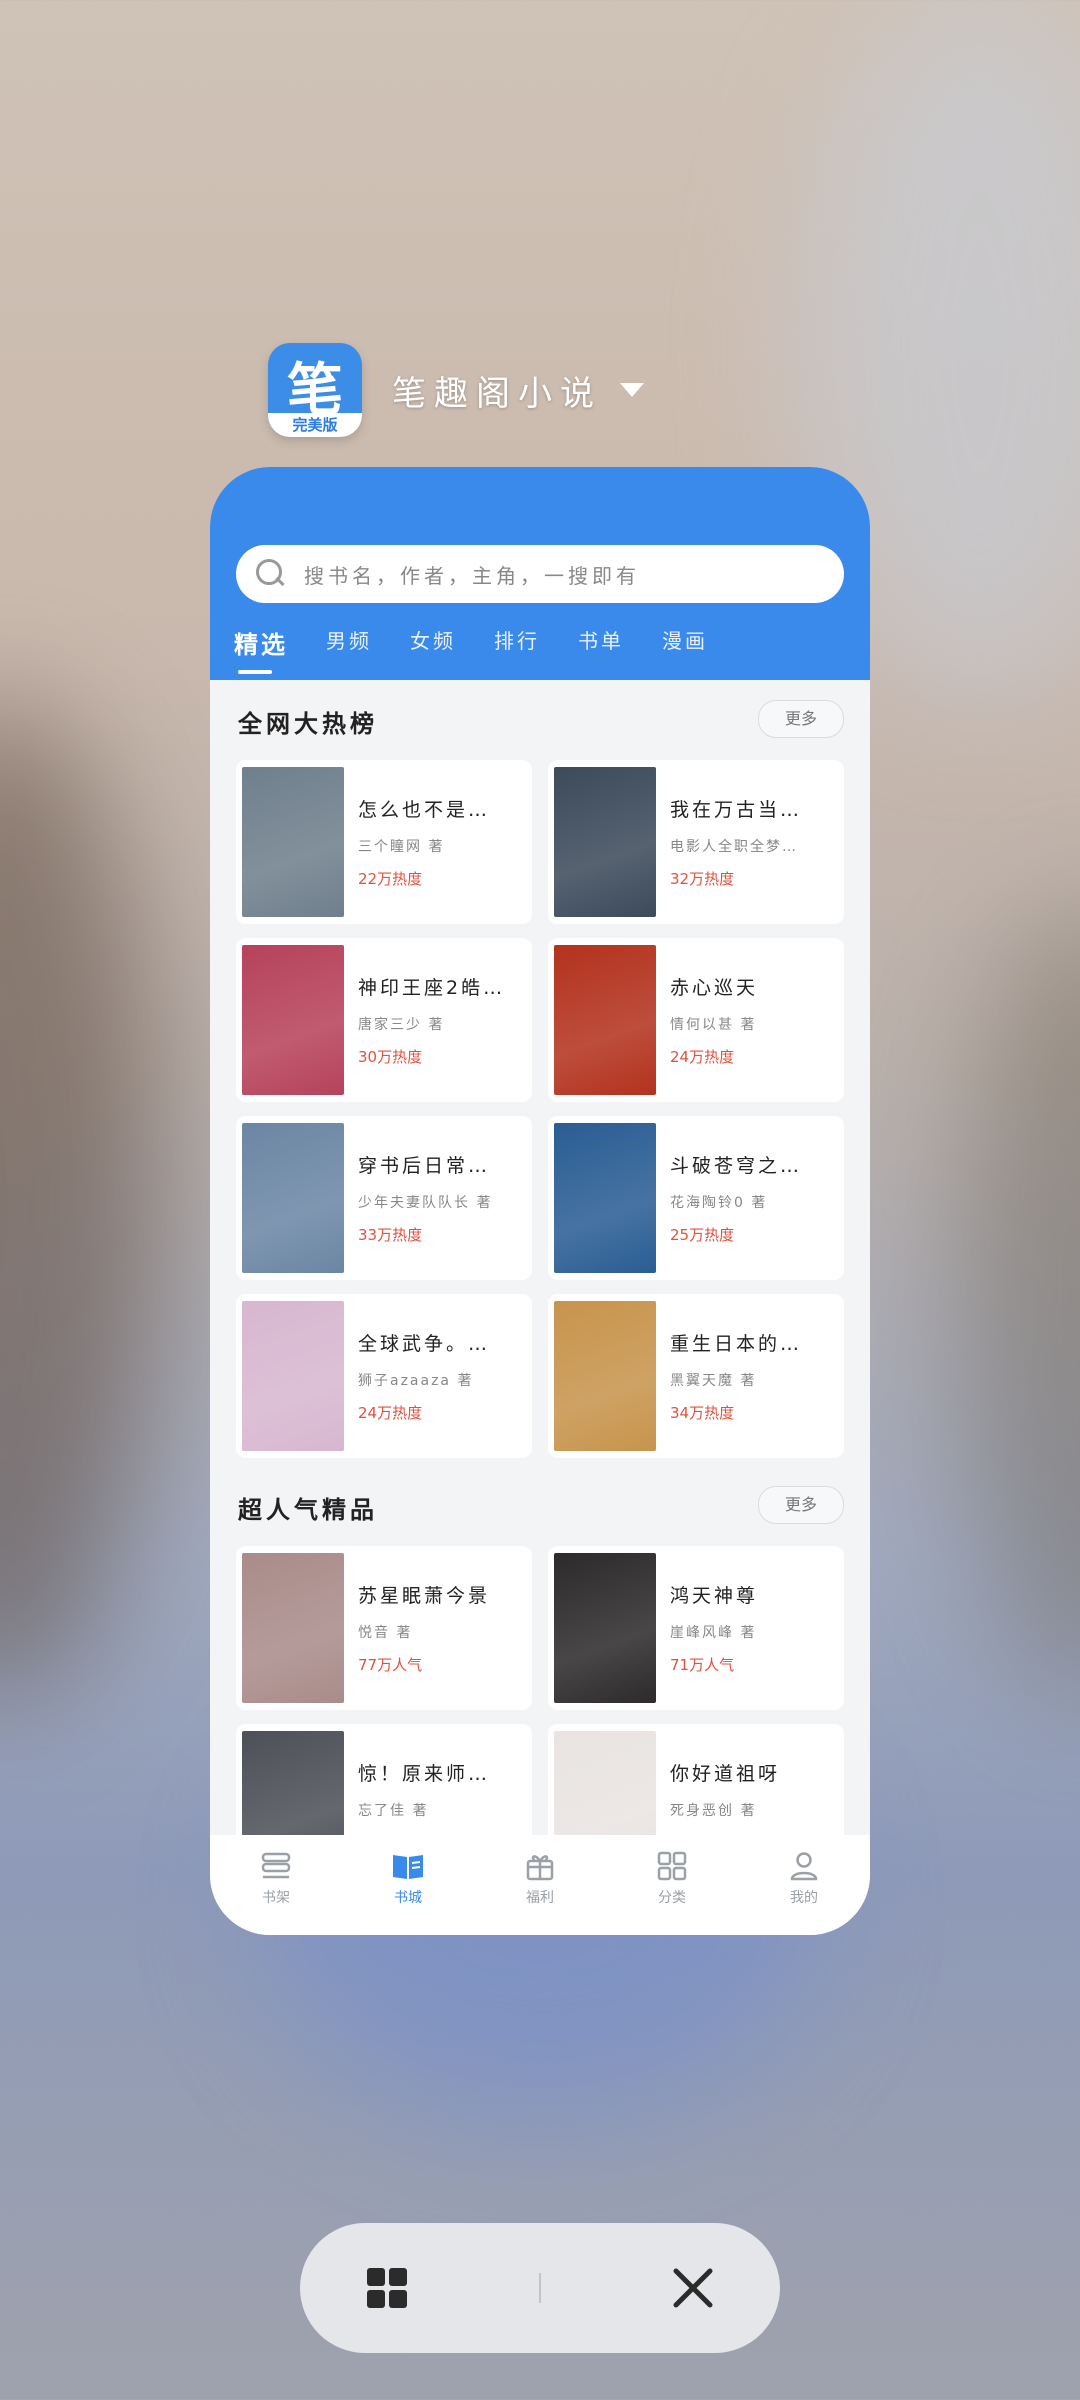 The height and width of the screenshot is (2400, 1080). Describe the element at coordinates (725, 1774) in the screenshot. I see `book-title: 你好道祖呀` at that location.